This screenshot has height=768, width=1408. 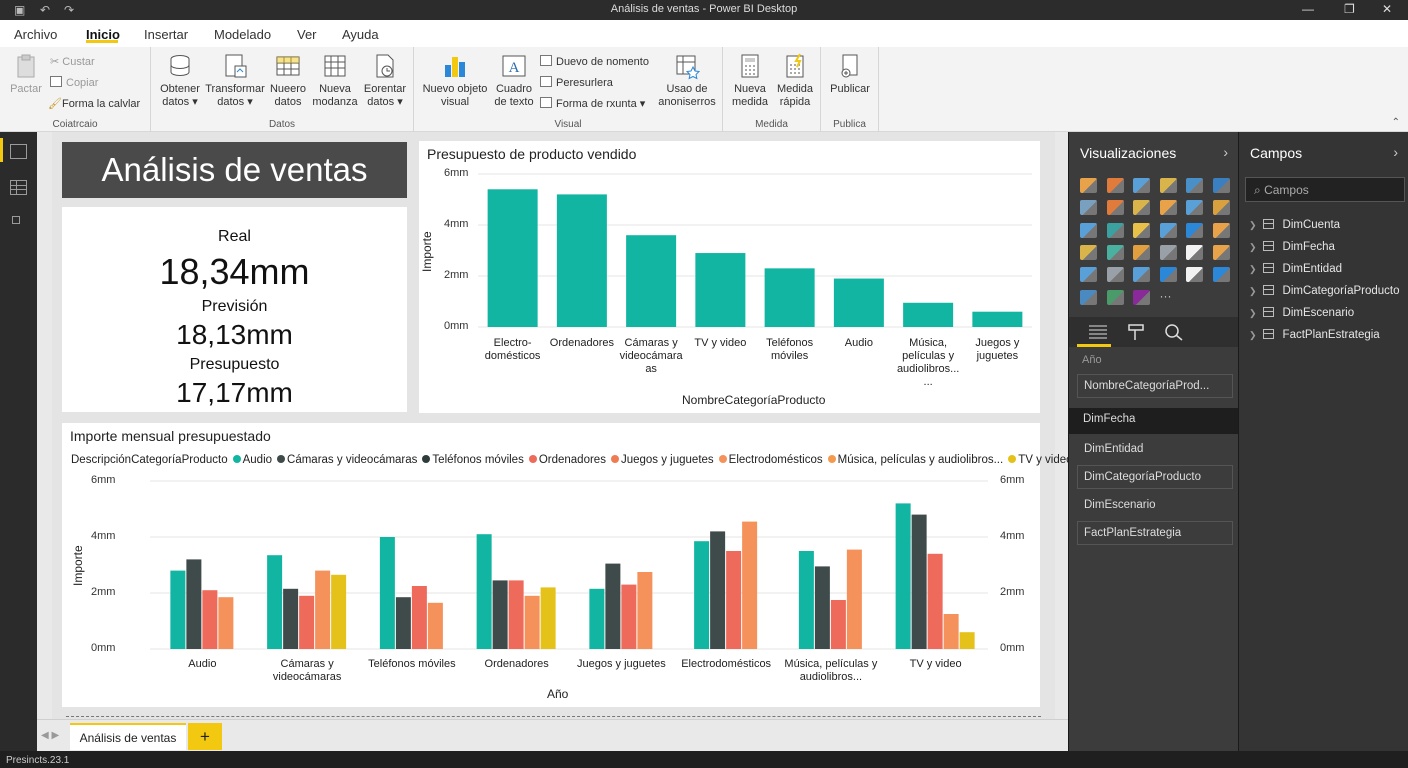 I want to click on well-factplan: FactPlanEstrategia, so click(x=1155, y=533).